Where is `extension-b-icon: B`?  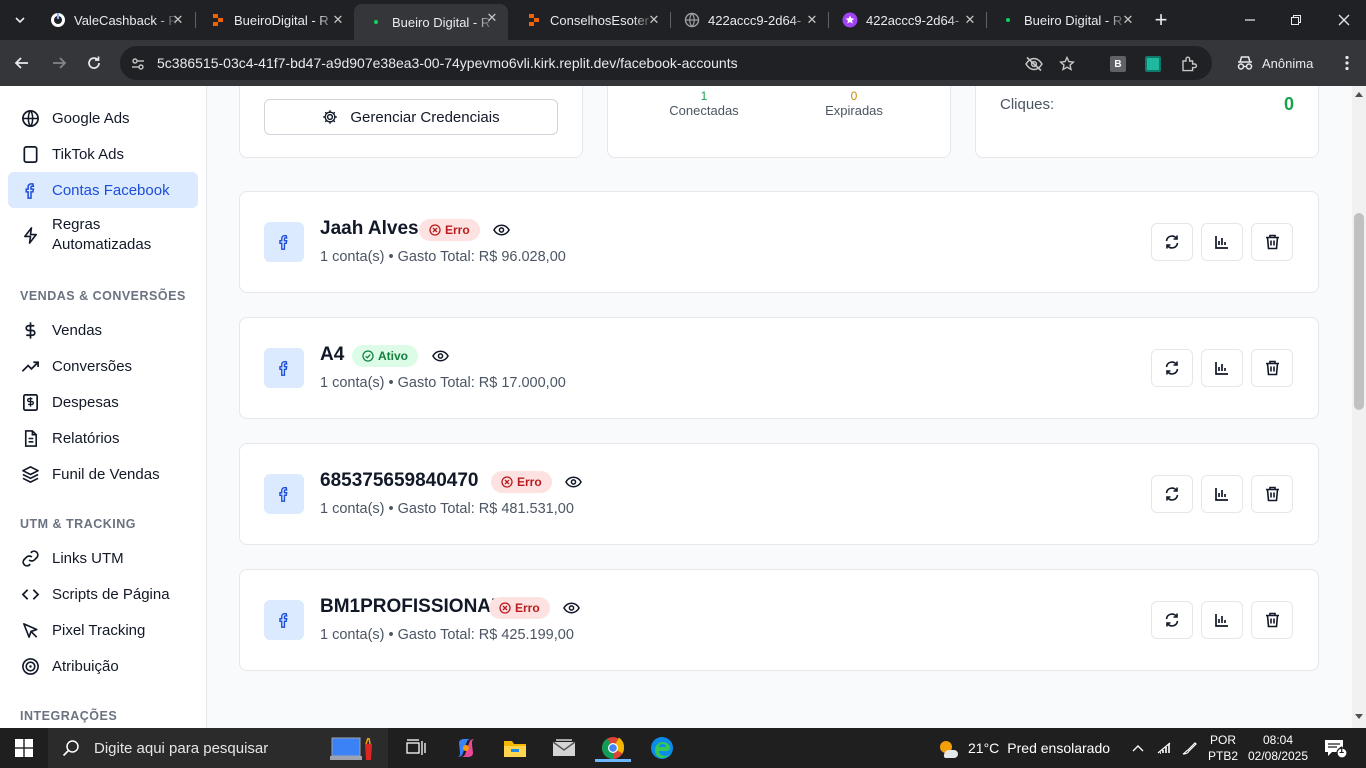
extension-b-icon: B is located at coordinates (1118, 64).